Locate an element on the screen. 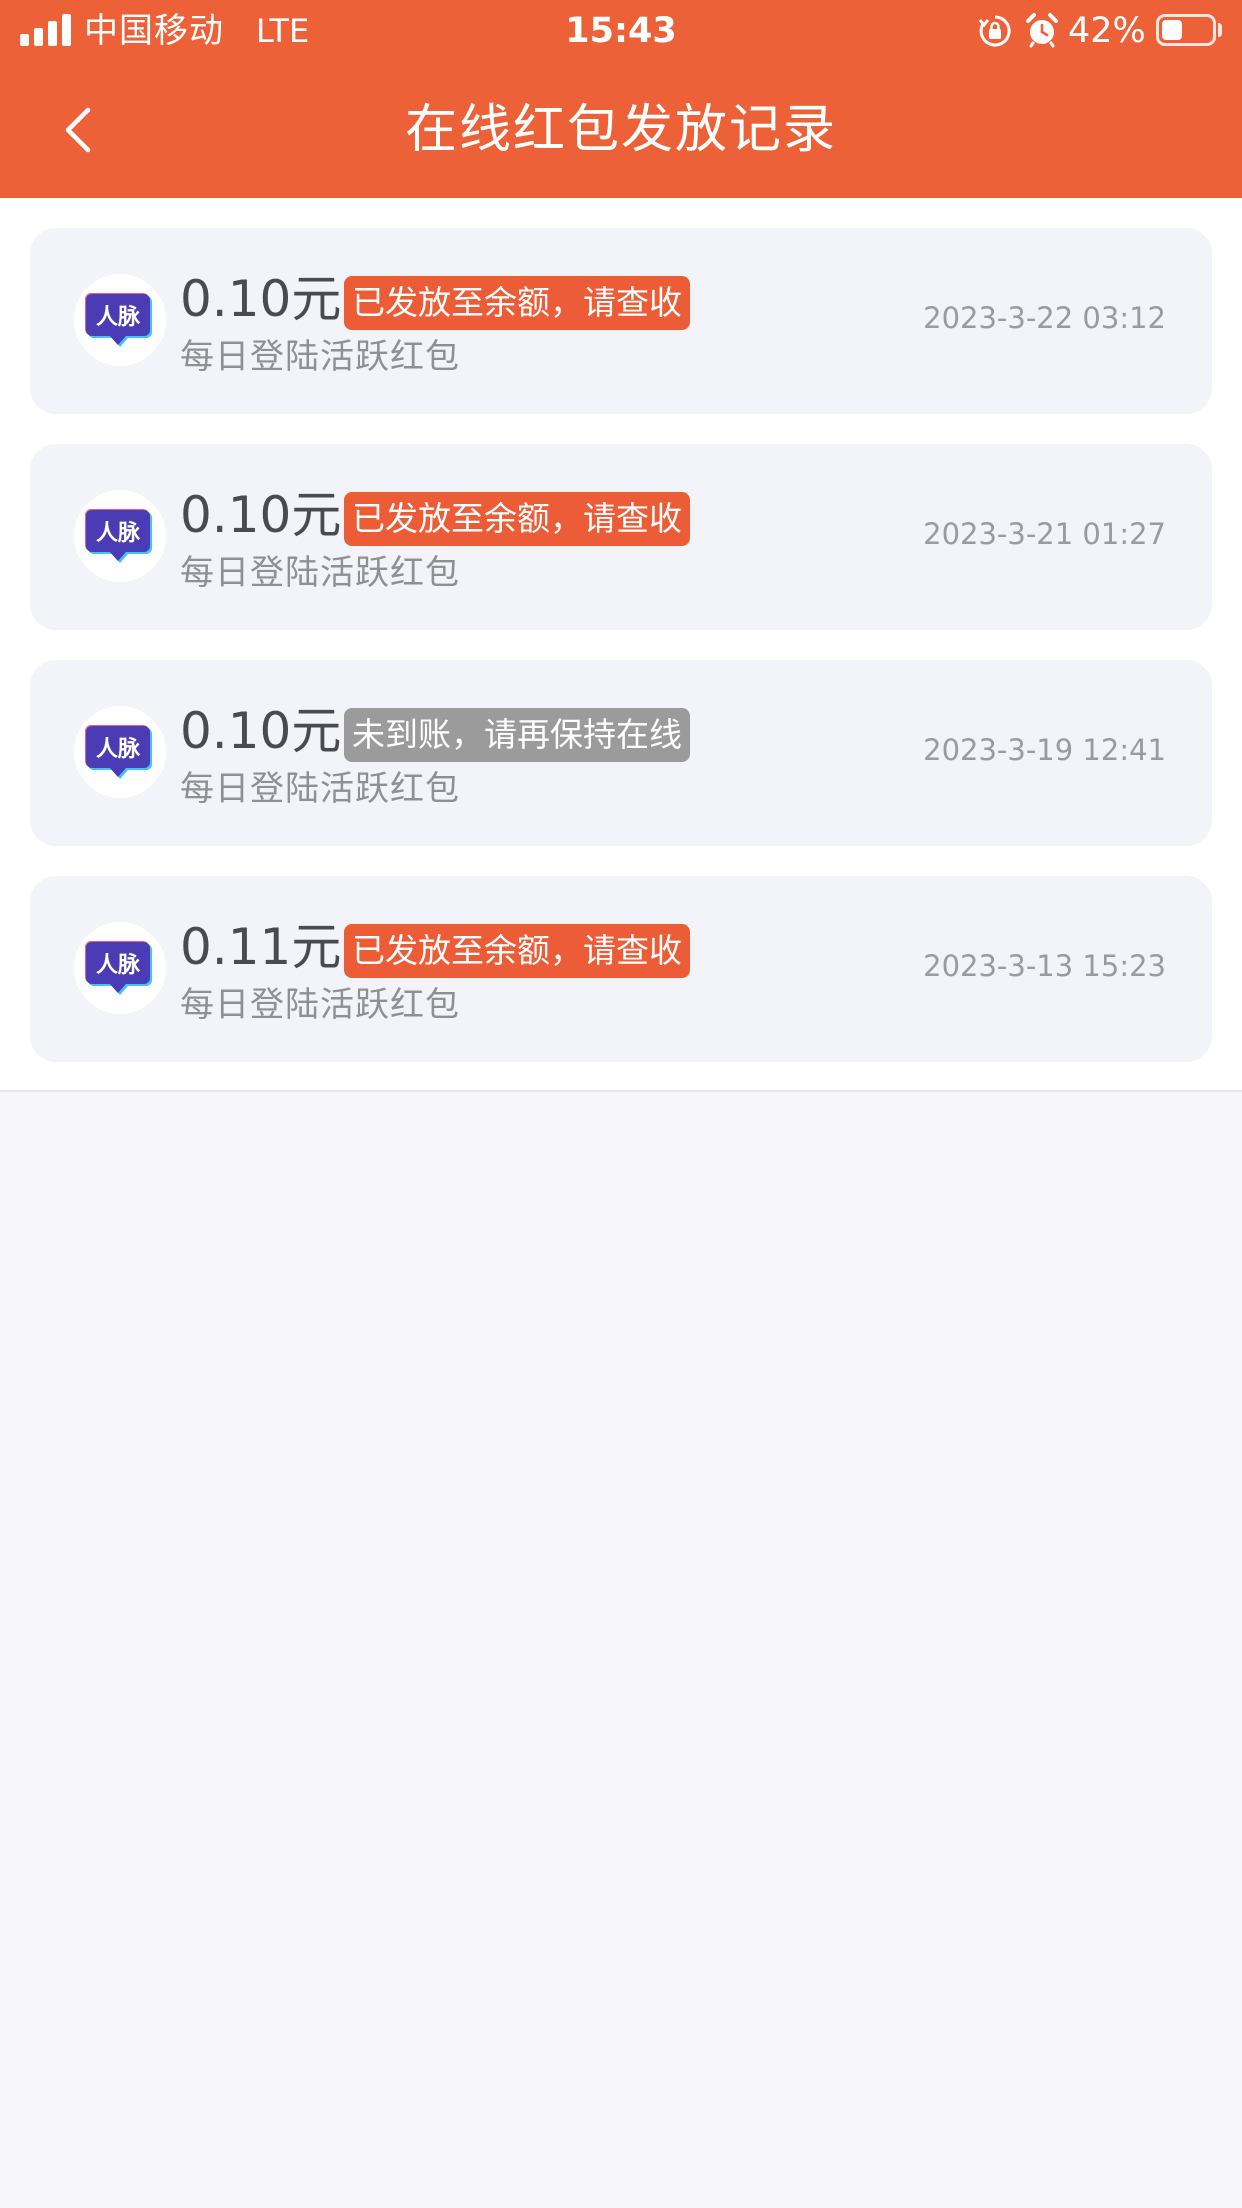 The height and width of the screenshot is (2208, 1242). nav-bar: 在线红包发放记录 is located at coordinates (621, 130).